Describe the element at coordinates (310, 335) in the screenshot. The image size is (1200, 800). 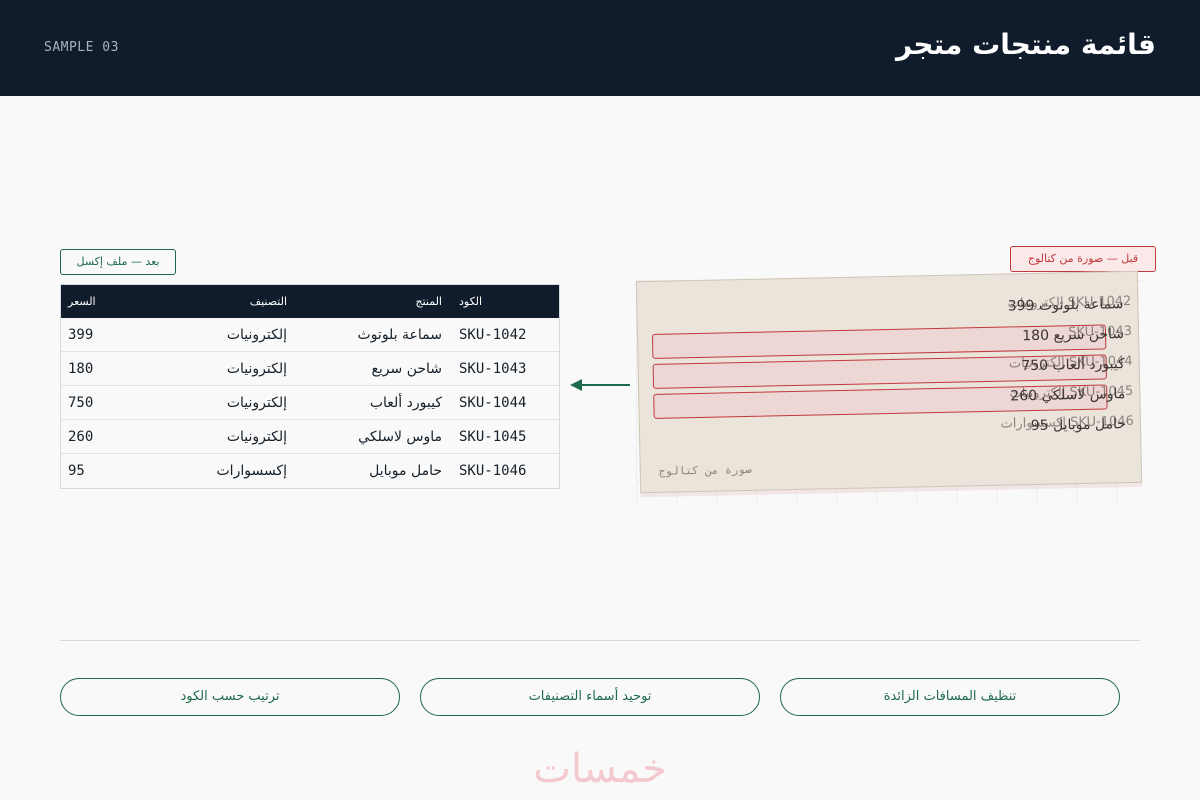
I see `table-row: SKU-1042 سماعة بلوتوث إلكترونيات 399` at that location.